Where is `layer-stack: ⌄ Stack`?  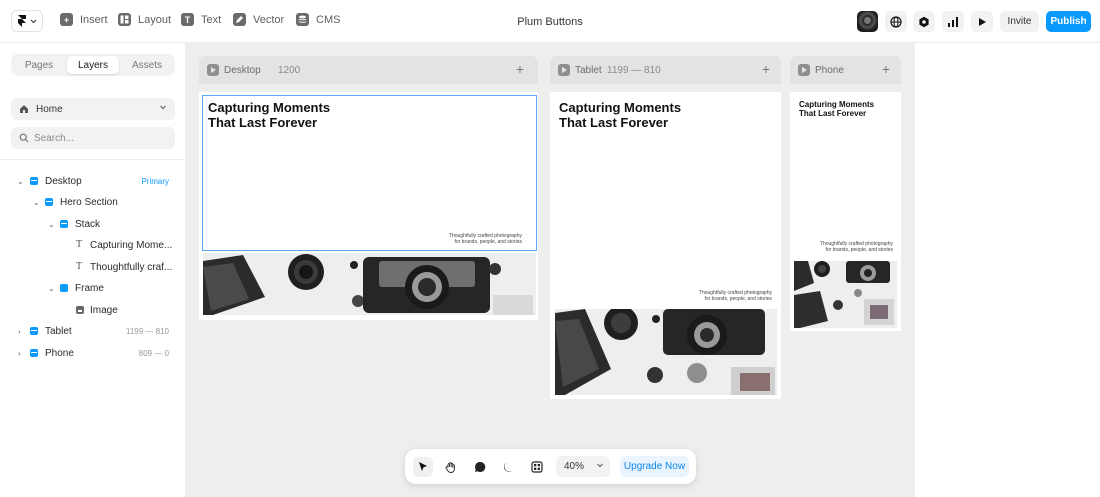
layer-stack: ⌄ Stack is located at coordinates (92, 224).